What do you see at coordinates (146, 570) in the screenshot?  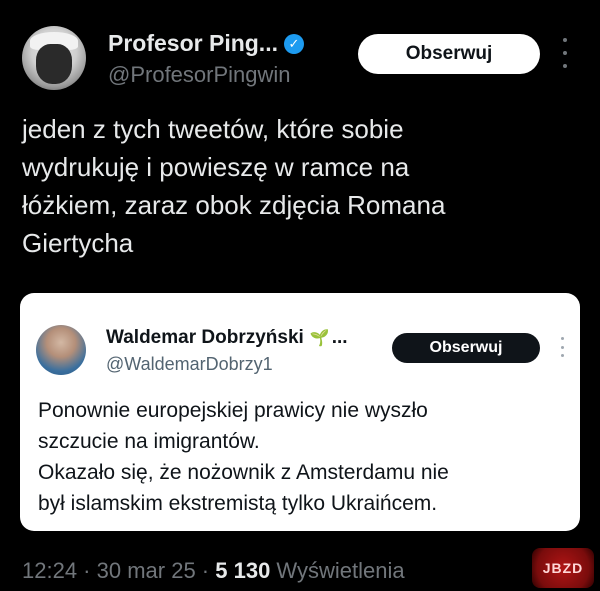 I see `tweet-date: 30 mar 25` at bounding box center [146, 570].